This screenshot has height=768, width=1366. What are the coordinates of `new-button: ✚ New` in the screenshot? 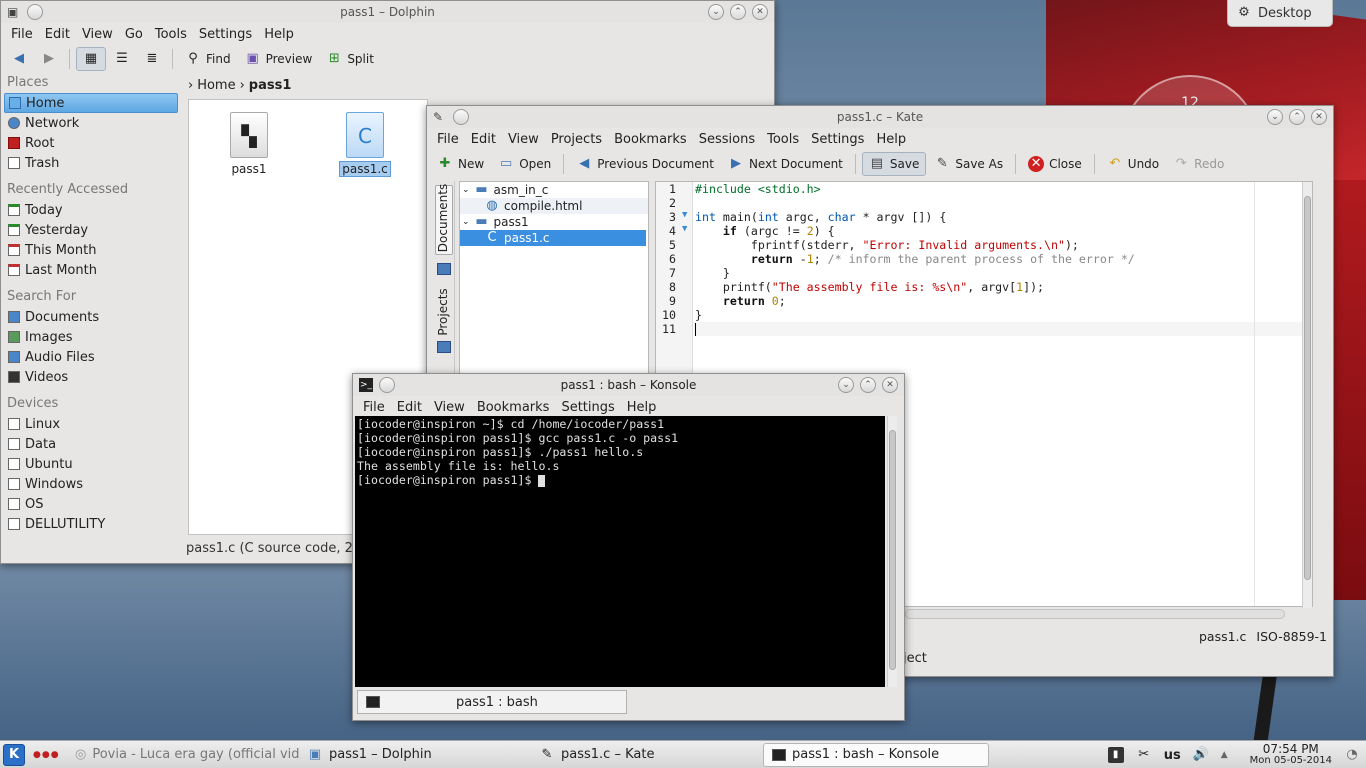 It's located at (460, 164).